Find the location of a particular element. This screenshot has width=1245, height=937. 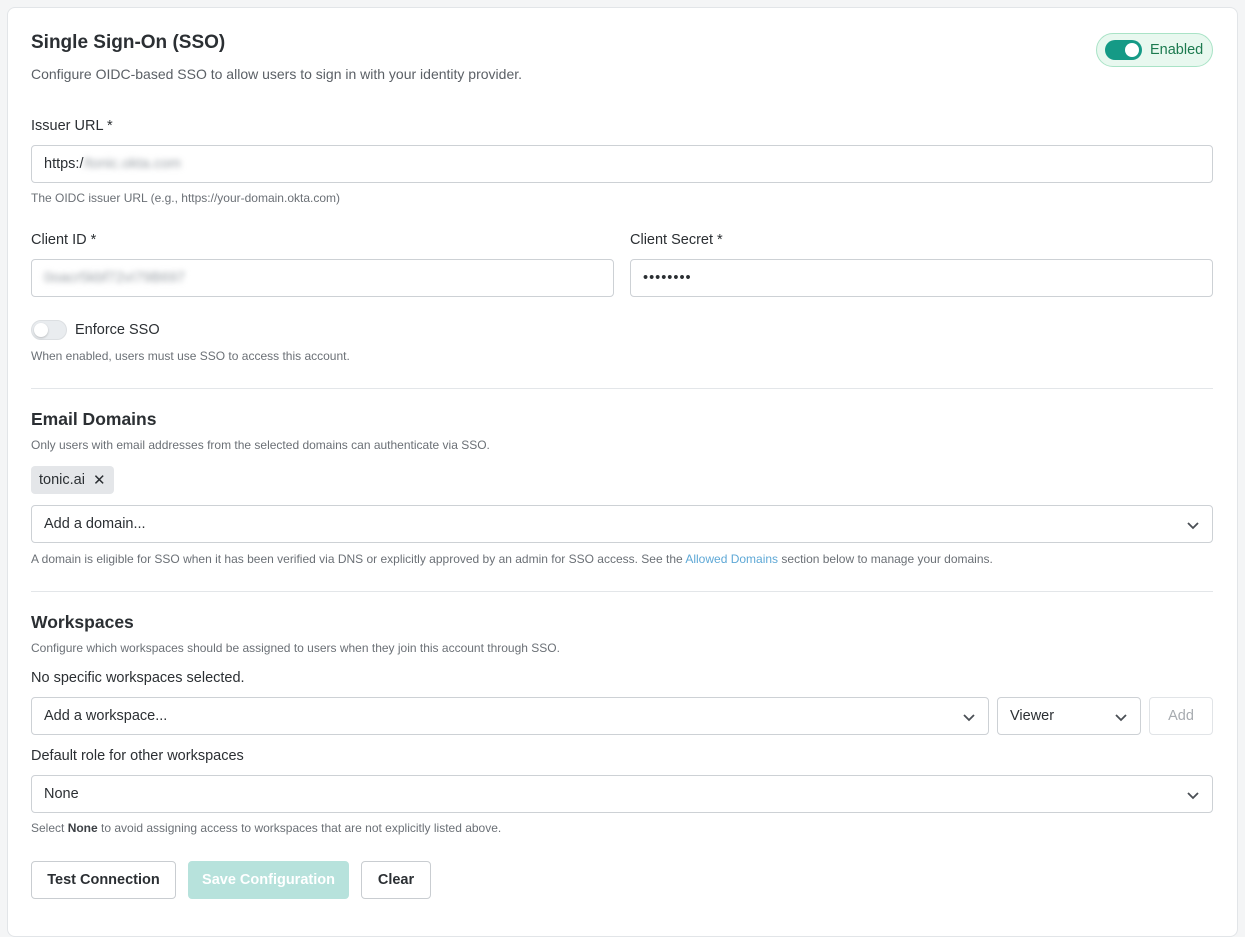

role-select-value: Viewer is located at coordinates (1032, 716).